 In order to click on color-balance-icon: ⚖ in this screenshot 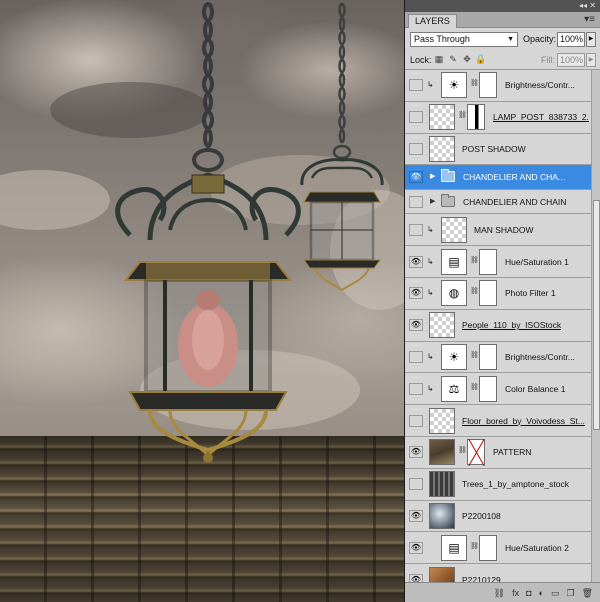, I will do `click(454, 388)`.